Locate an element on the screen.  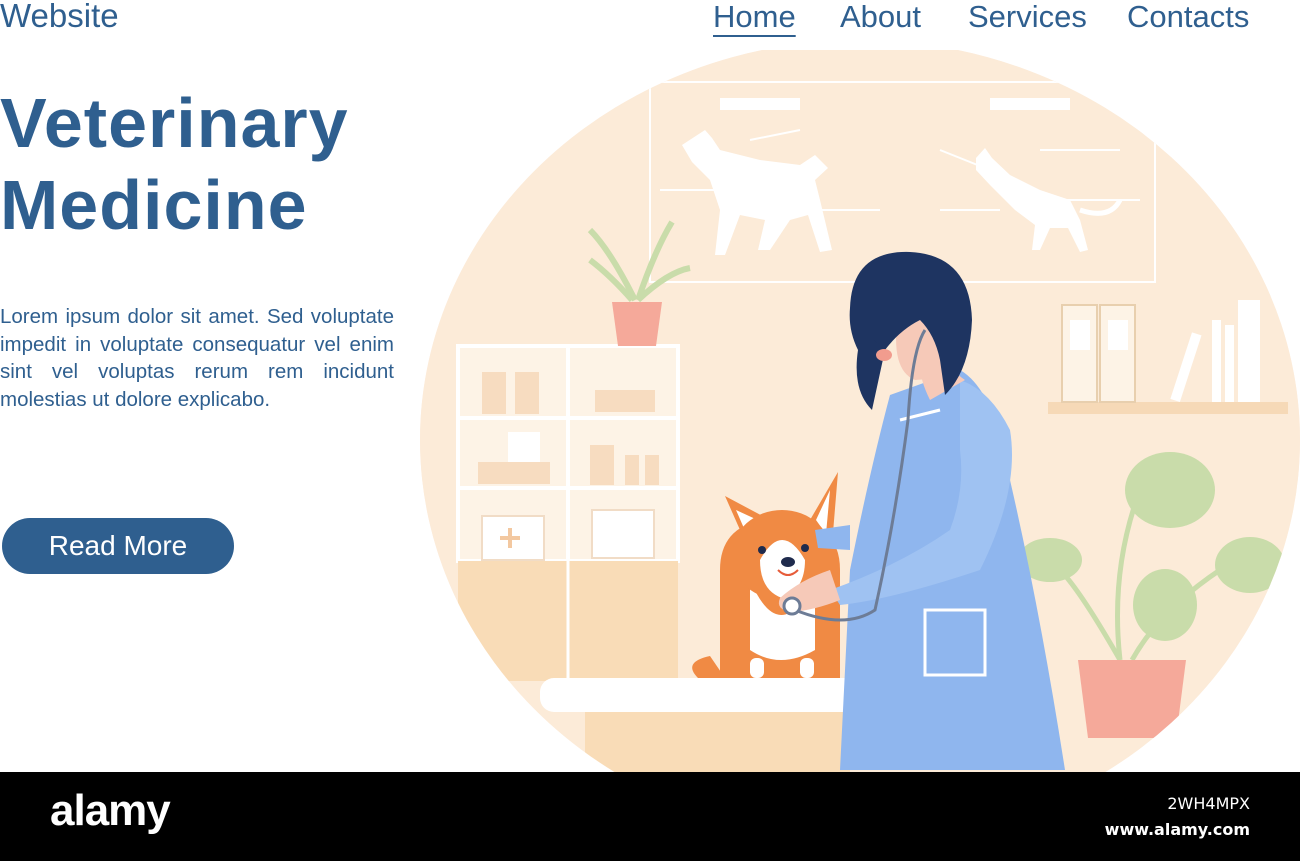
read-more-button: Read More is located at coordinates (118, 546).